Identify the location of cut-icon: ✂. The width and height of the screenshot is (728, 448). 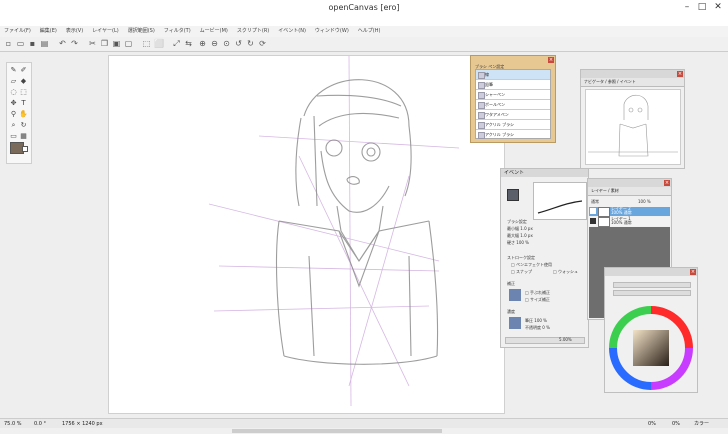
(92, 43).